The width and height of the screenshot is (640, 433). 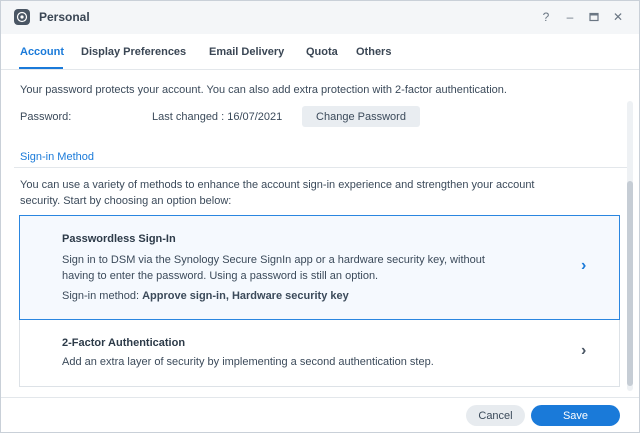 I want to click on sign-in-method-prefix: Sign-in method:, so click(x=102, y=296).